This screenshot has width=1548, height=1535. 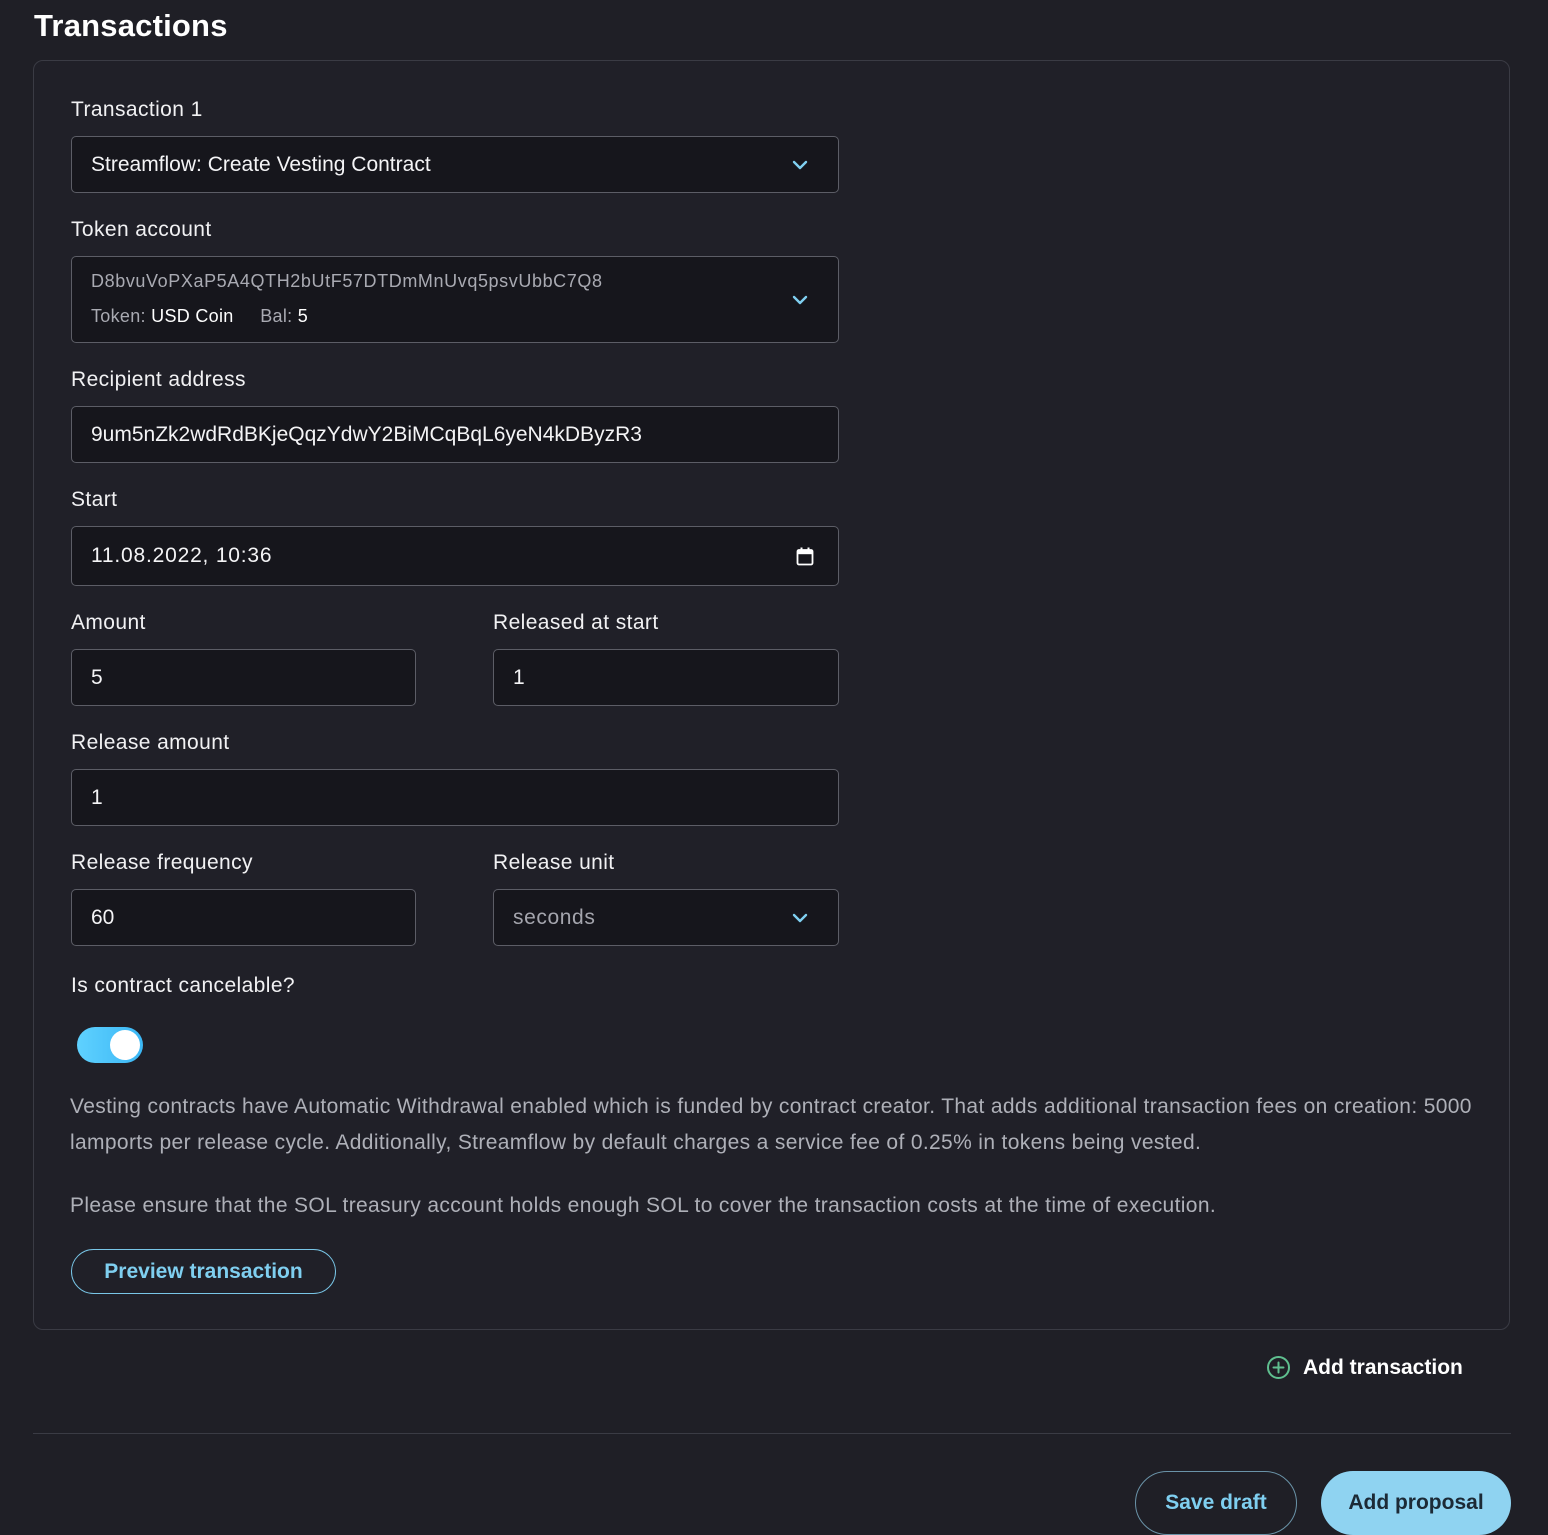 I want to click on token-account-label: Token account, so click(x=141, y=229).